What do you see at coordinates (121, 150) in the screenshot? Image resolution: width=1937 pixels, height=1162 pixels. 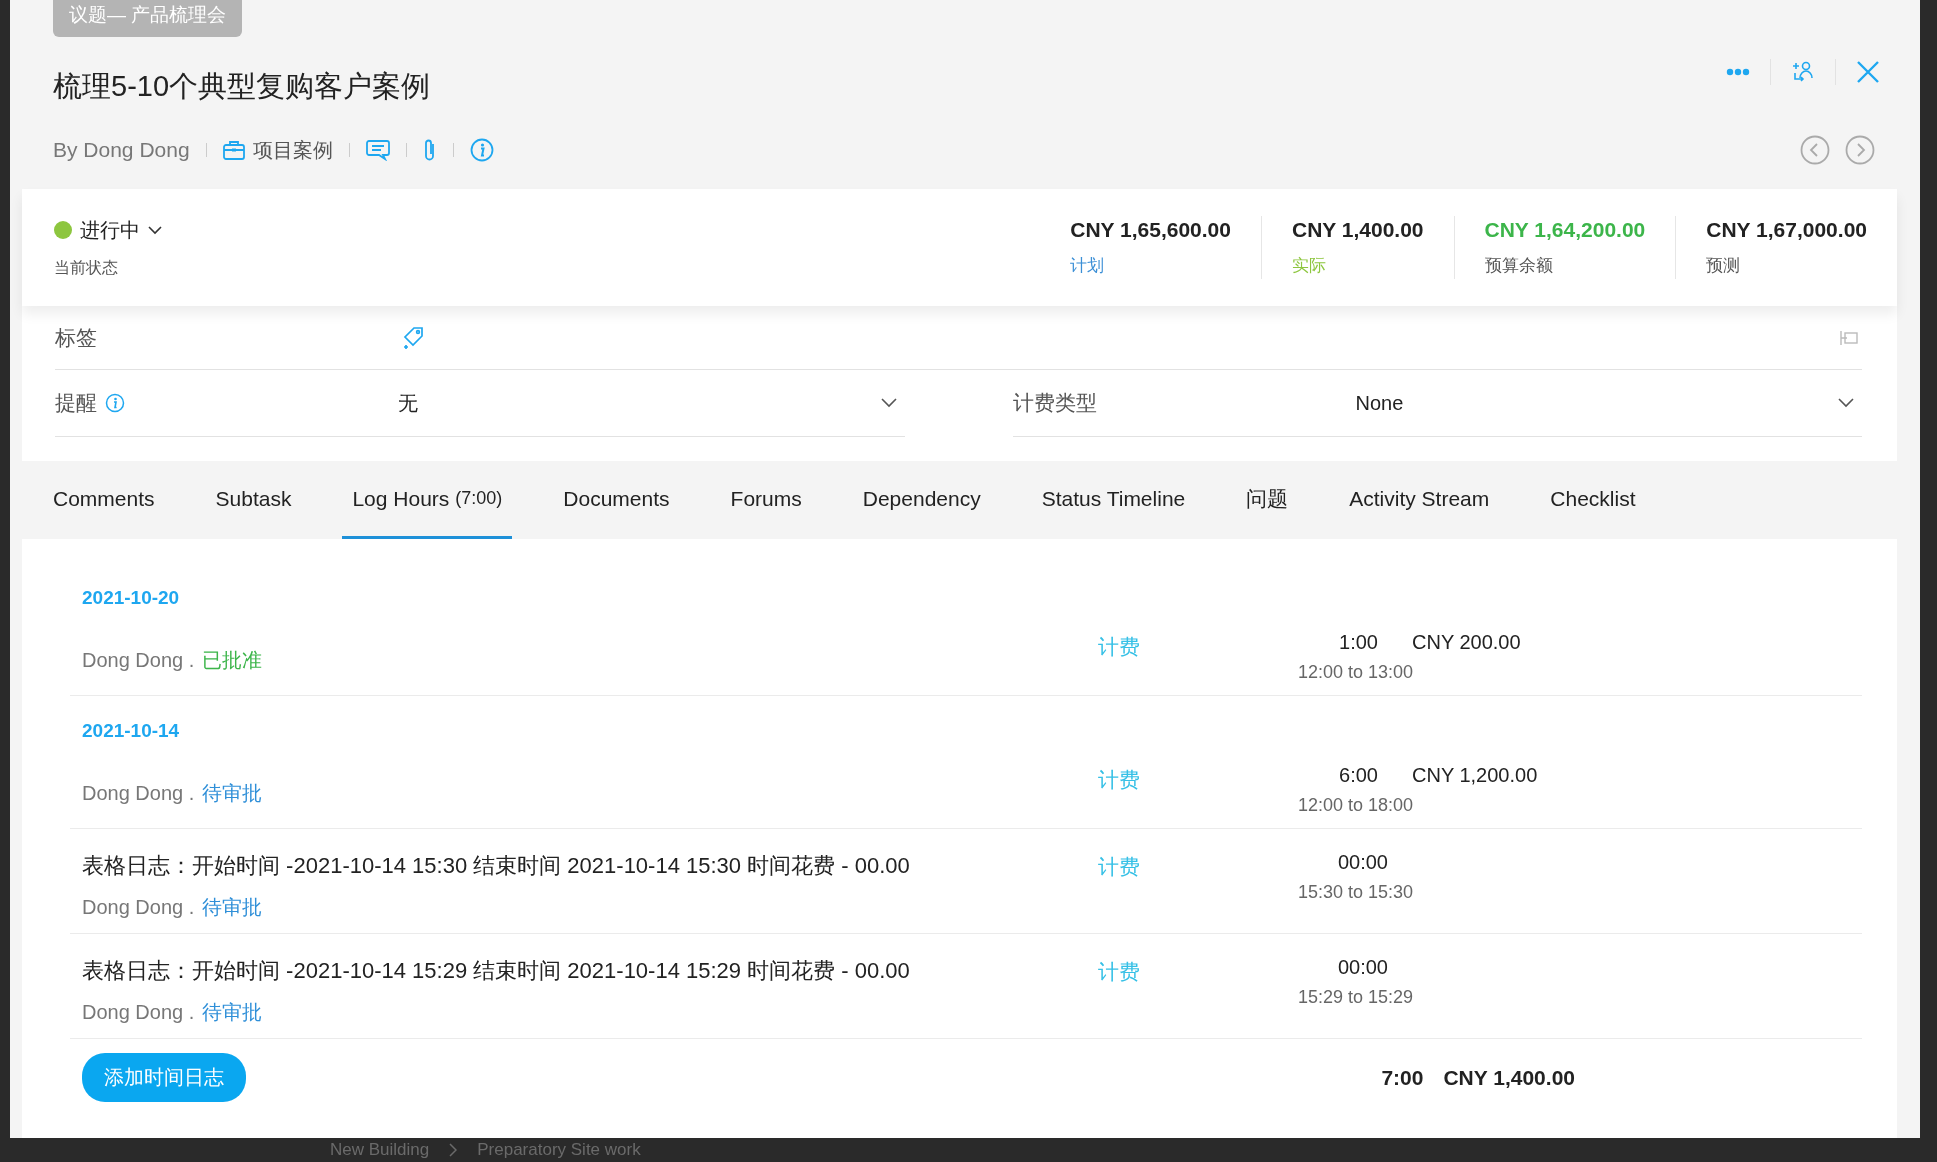 I see `author-name: By Dong Dong` at bounding box center [121, 150].